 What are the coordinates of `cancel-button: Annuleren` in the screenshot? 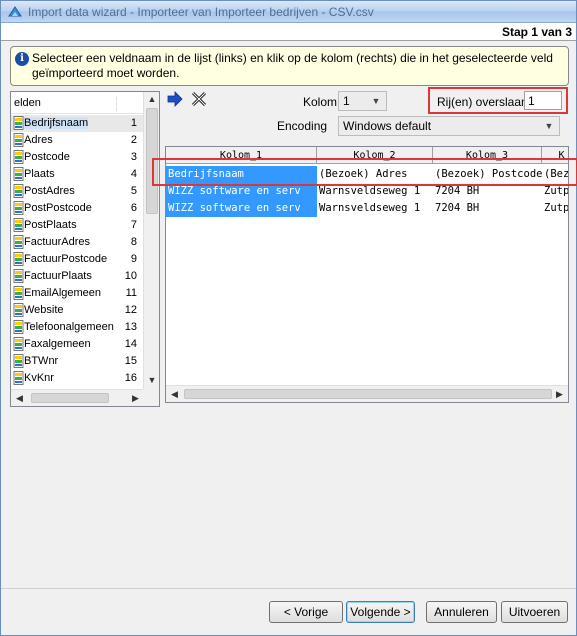 It's located at (461, 612).